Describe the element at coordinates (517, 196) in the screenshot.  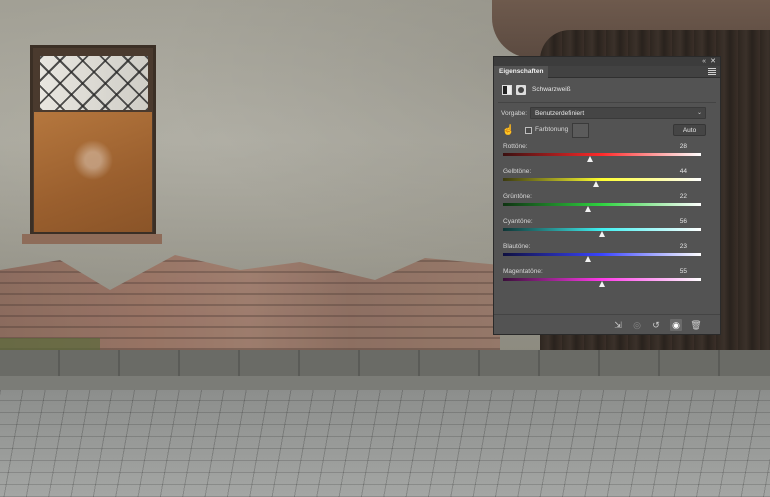
I see `slider-label: Grüntöne:` at that location.